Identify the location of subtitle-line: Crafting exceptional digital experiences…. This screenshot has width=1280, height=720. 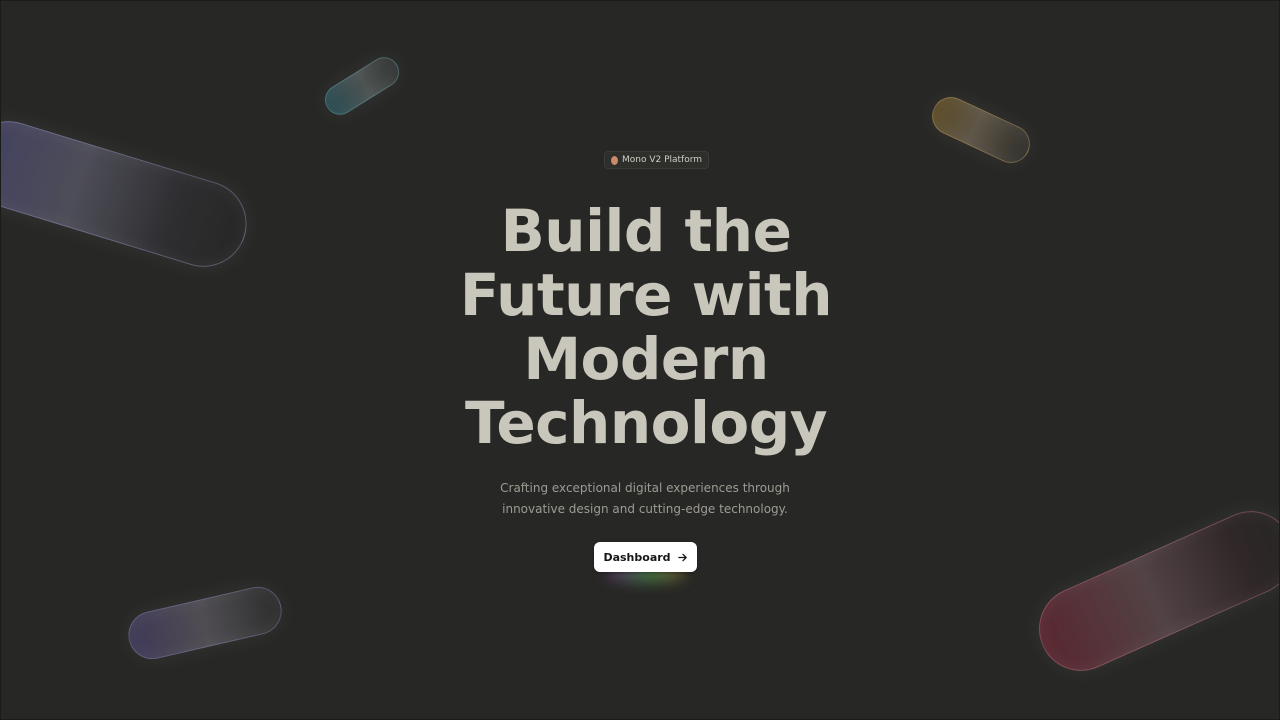
(645, 488).